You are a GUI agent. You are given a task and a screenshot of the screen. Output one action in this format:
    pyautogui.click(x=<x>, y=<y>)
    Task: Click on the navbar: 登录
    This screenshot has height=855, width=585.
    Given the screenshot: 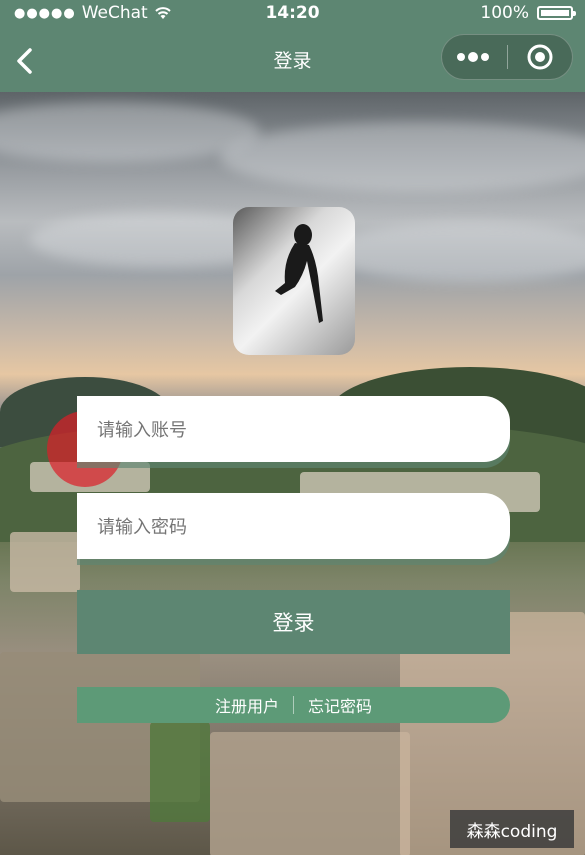 What is the action you would take?
    pyautogui.click(x=292, y=60)
    